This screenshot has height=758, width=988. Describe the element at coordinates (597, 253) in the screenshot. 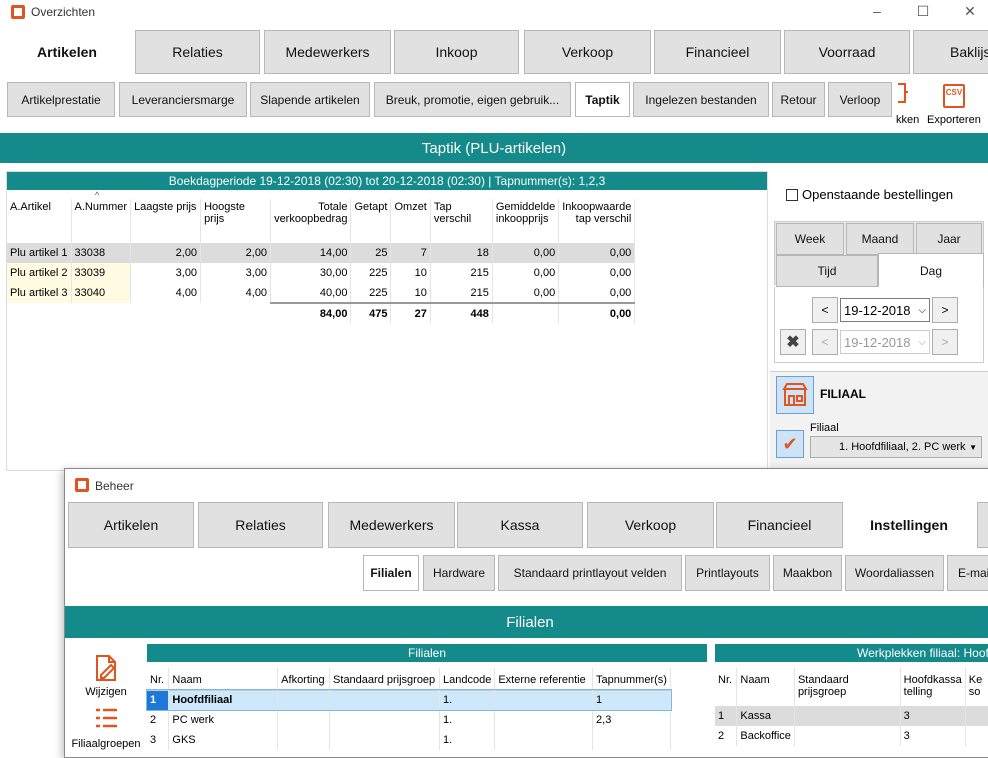

I see `table-cell: 0,00` at that location.